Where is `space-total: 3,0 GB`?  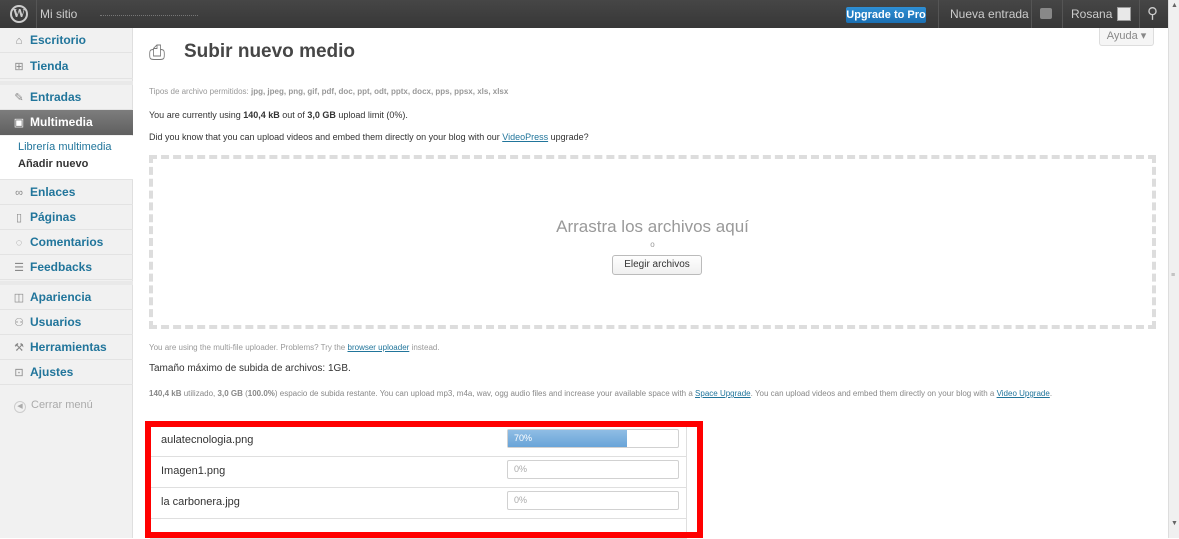 space-total: 3,0 GB is located at coordinates (230, 393).